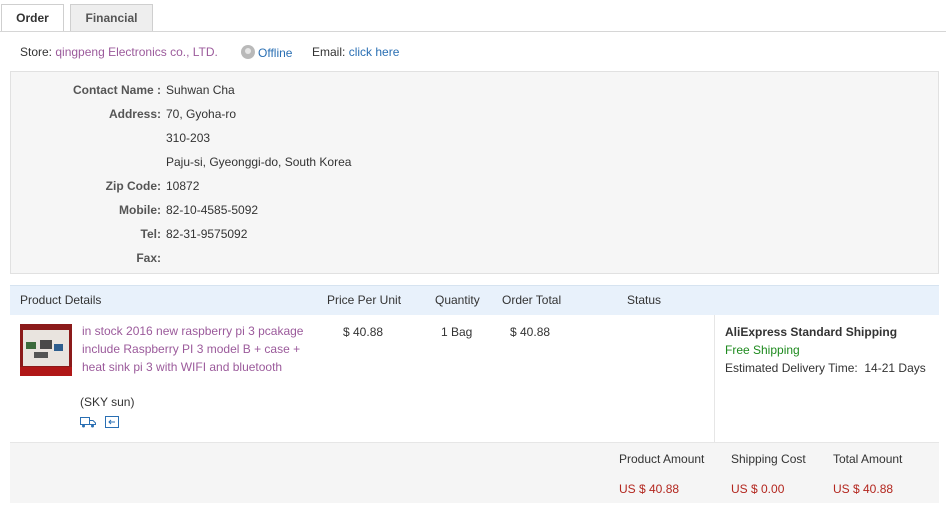  What do you see at coordinates (107, 402) in the screenshot?
I see `seller-name: (SKY sun)` at bounding box center [107, 402].